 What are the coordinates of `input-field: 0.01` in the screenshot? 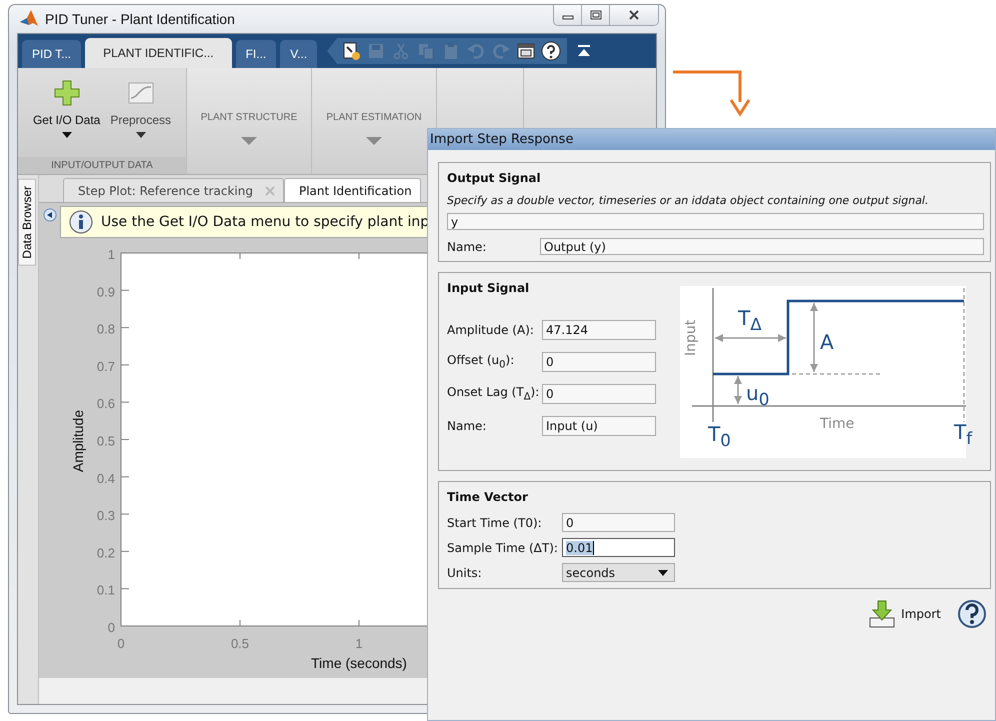 It's located at (618, 547).